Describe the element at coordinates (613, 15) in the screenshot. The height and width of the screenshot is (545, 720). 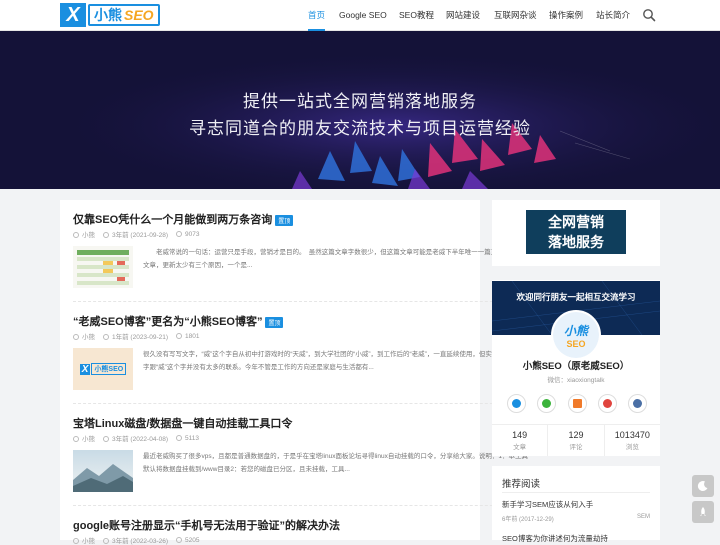
I see `nav-item-about: 站长简介` at that location.